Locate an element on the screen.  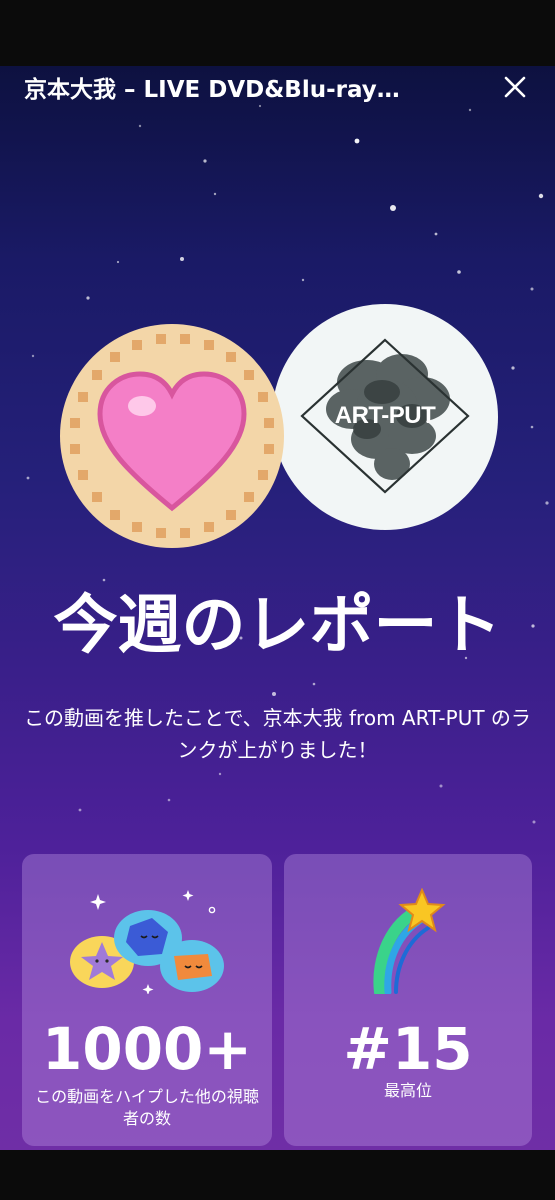
artput-label: ART-PUT is located at coordinates (385, 415).